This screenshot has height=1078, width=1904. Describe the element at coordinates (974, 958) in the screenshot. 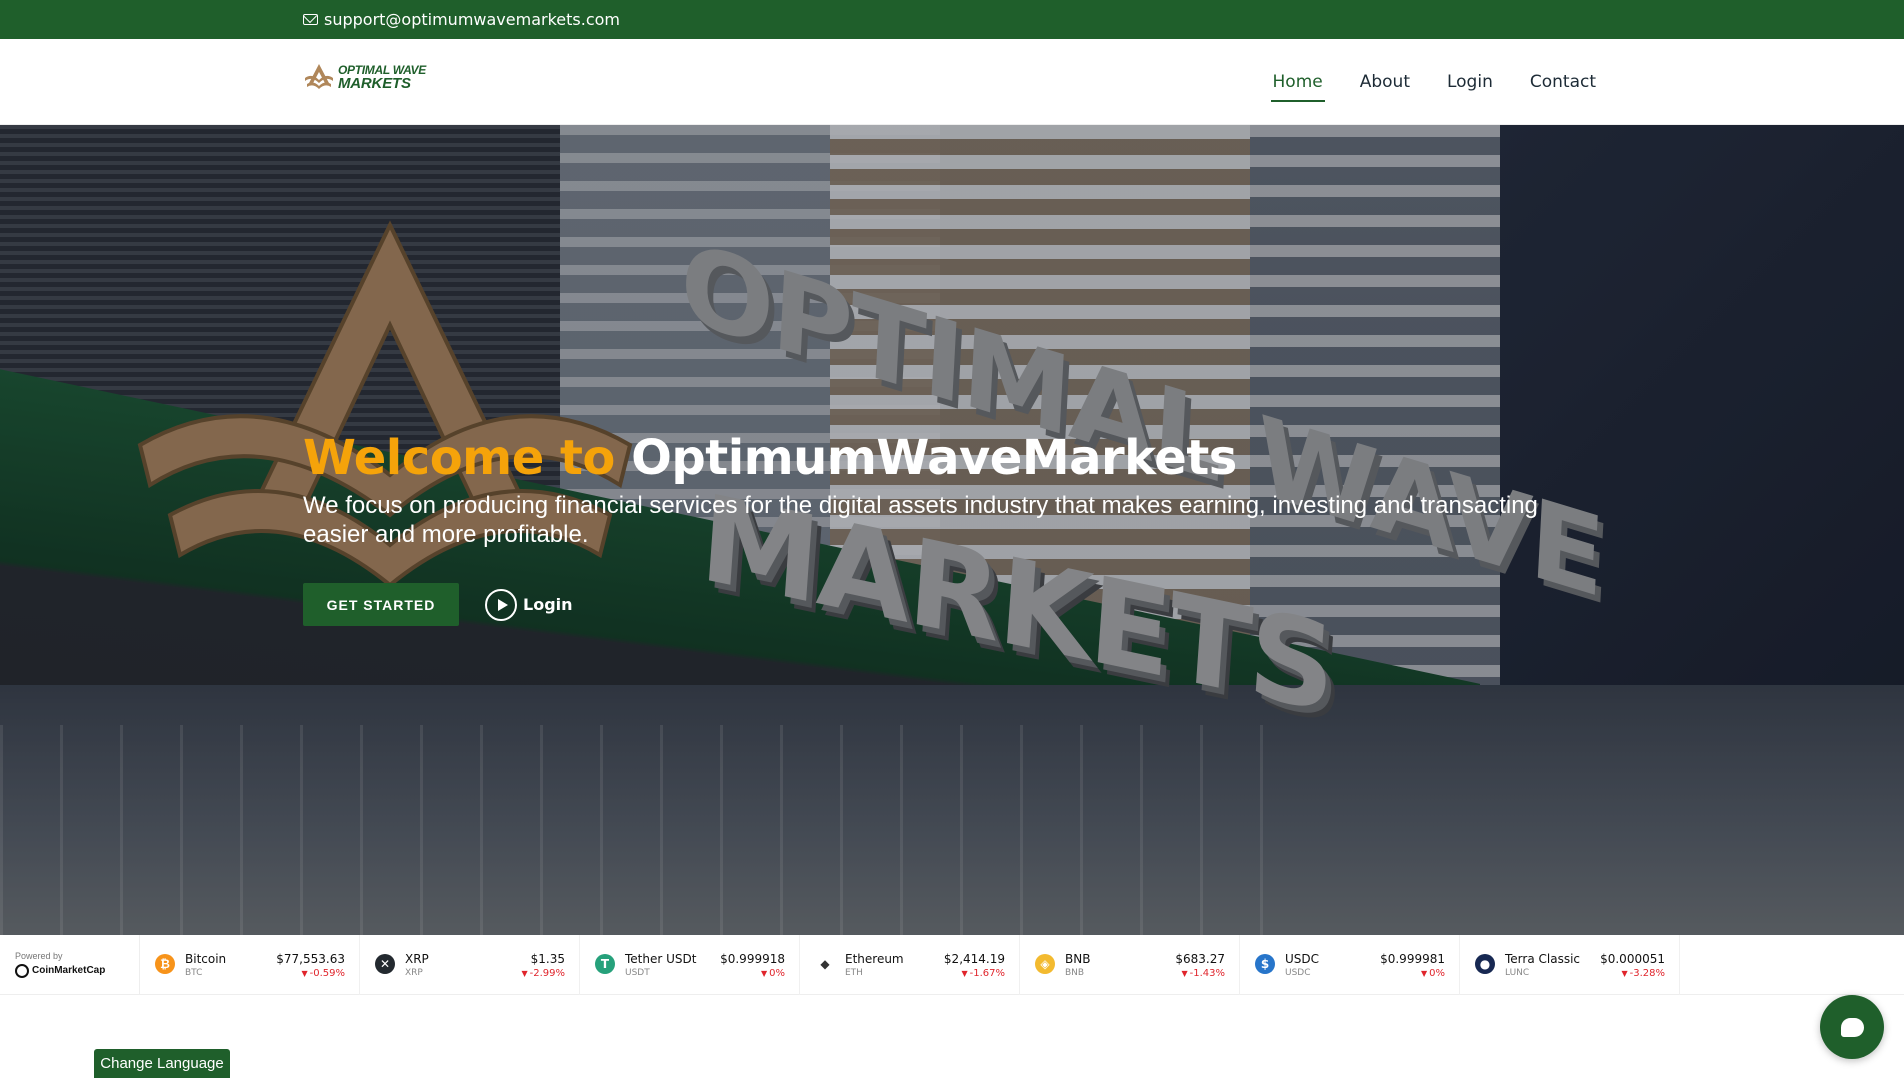

I see `coin-price: $2,414.19` at that location.